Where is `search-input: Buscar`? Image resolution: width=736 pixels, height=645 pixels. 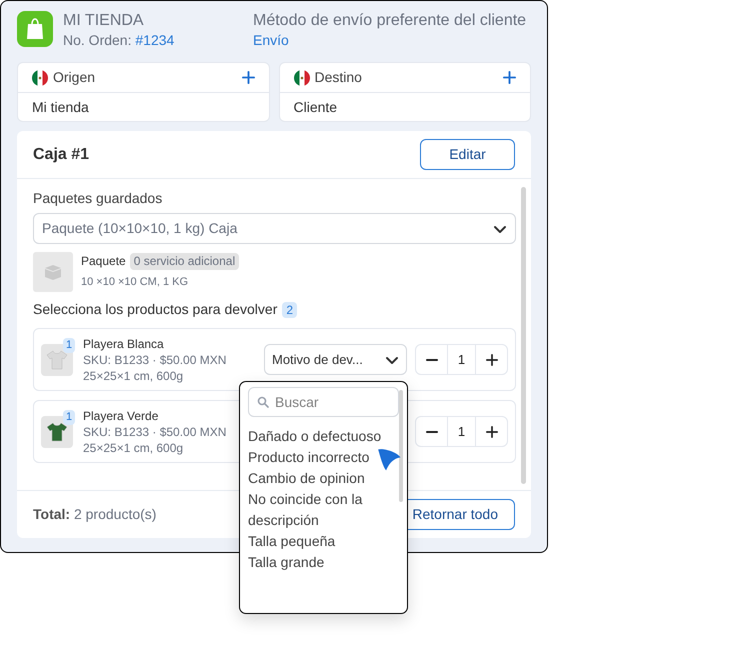
search-input: Buscar is located at coordinates (330, 402).